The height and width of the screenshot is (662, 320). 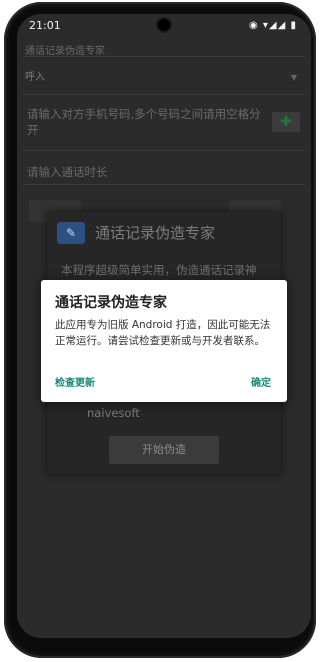 What do you see at coordinates (164, 78) in the screenshot?
I see `call-type-select: 呼入 ▼` at bounding box center [164, 78].